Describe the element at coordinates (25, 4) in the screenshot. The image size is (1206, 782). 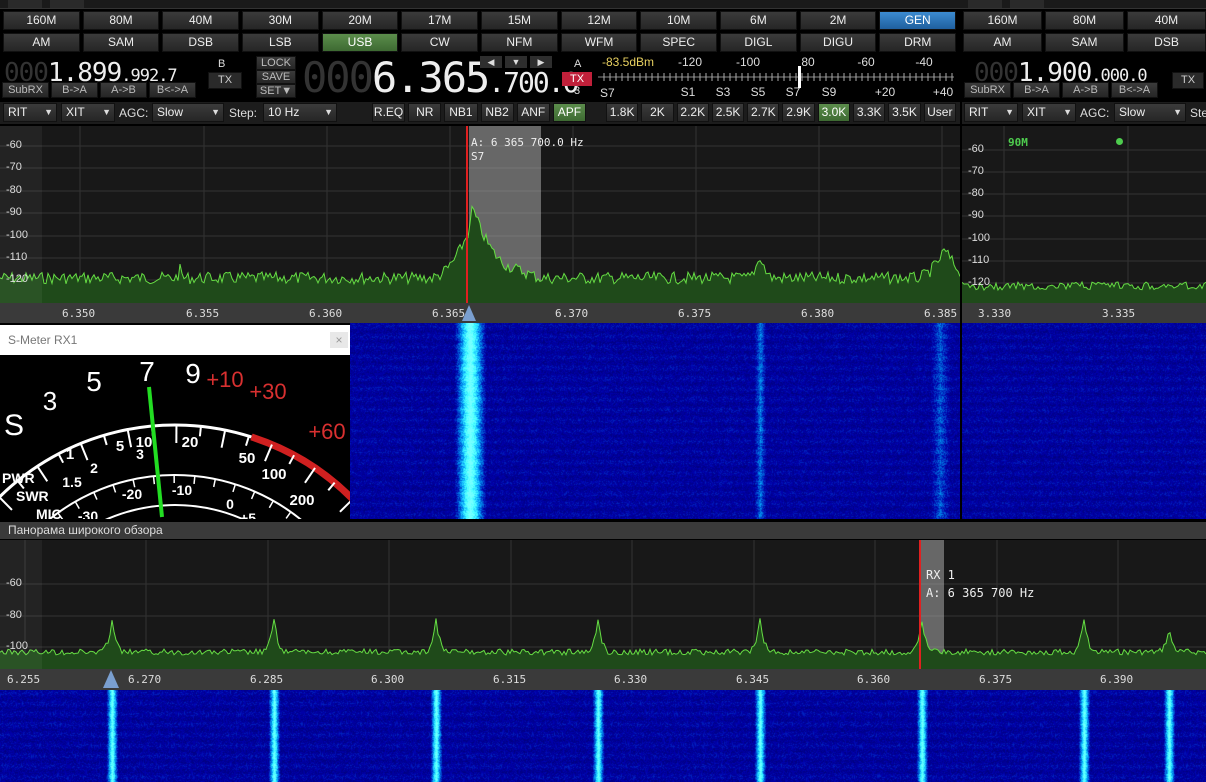
I see `play-button` at that location.